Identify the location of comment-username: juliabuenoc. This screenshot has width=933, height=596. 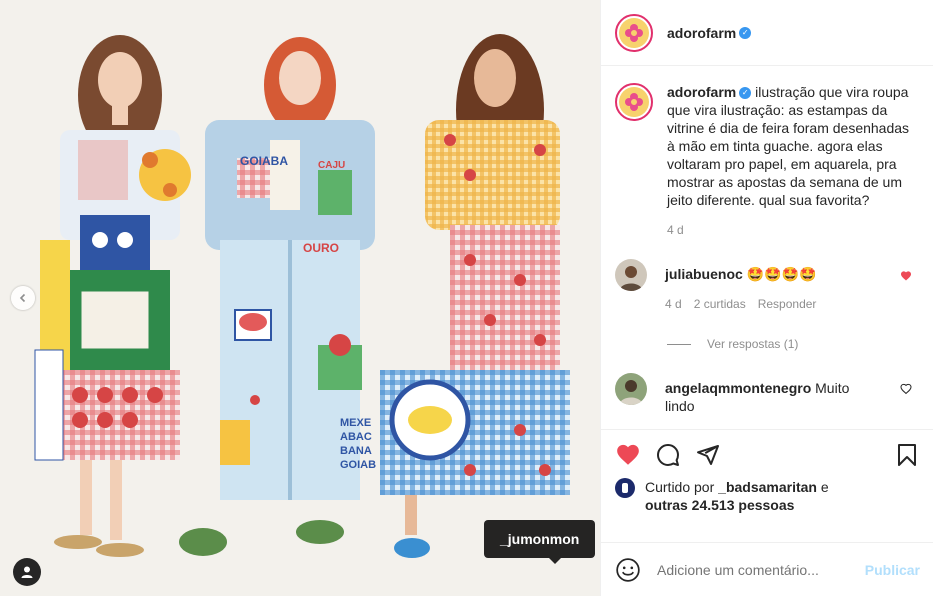
(704, 274).